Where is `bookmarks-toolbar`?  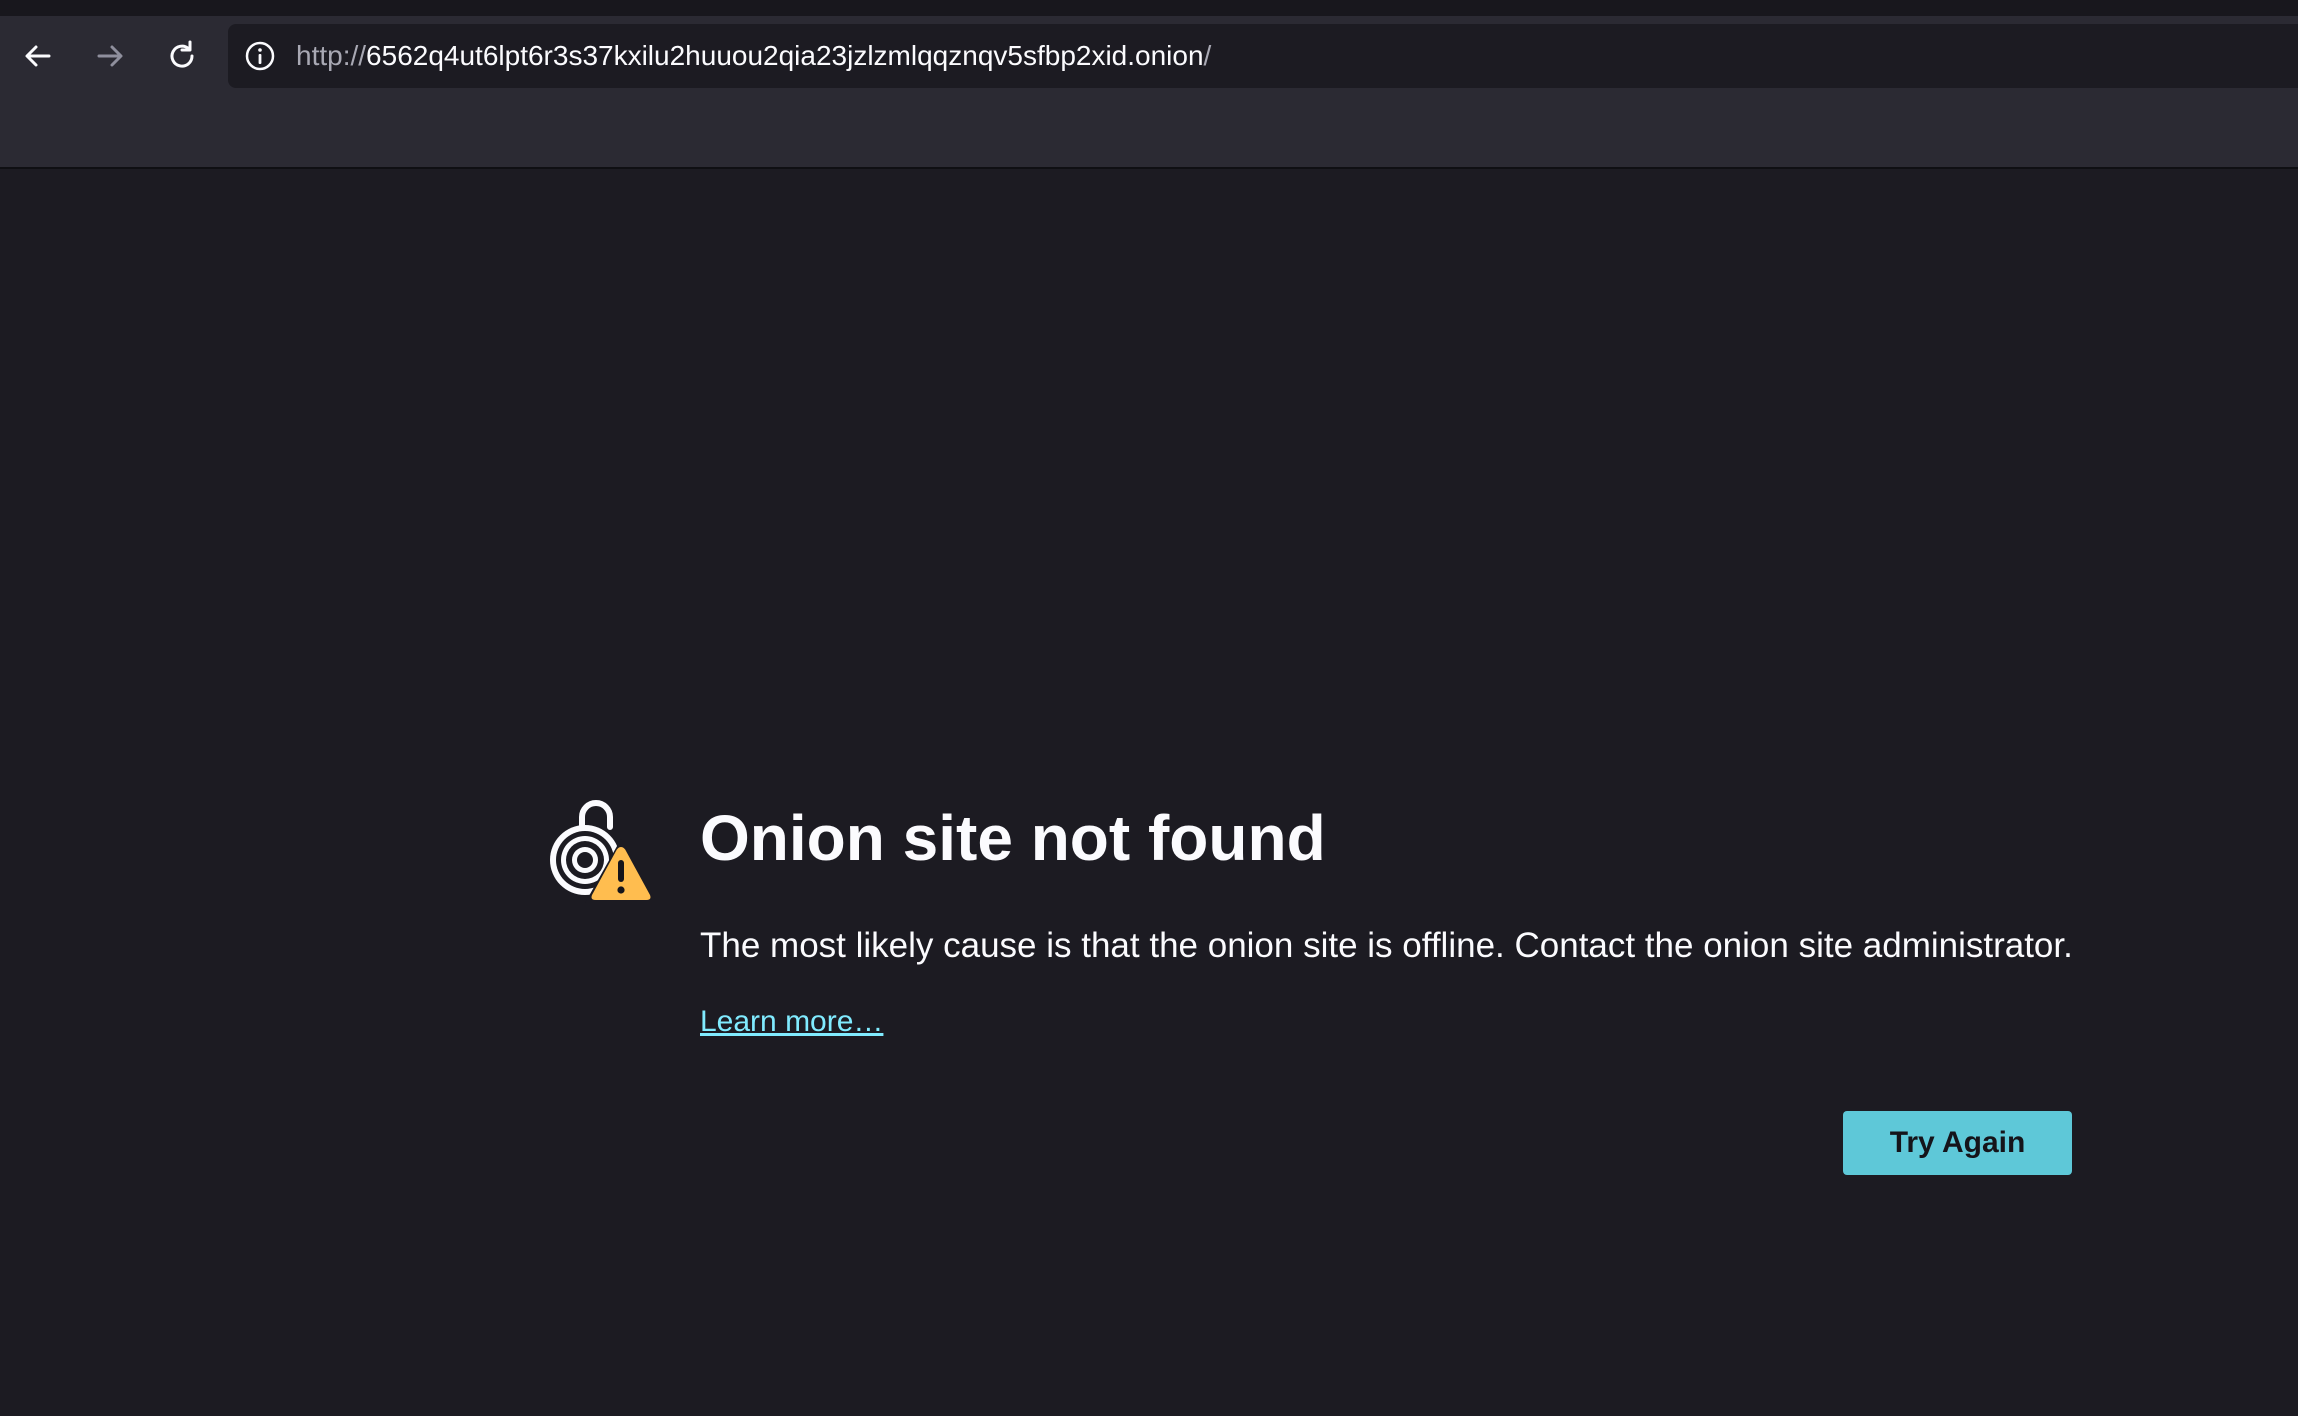 bookmarks-toolbar is located at coordinates (1149, 132).